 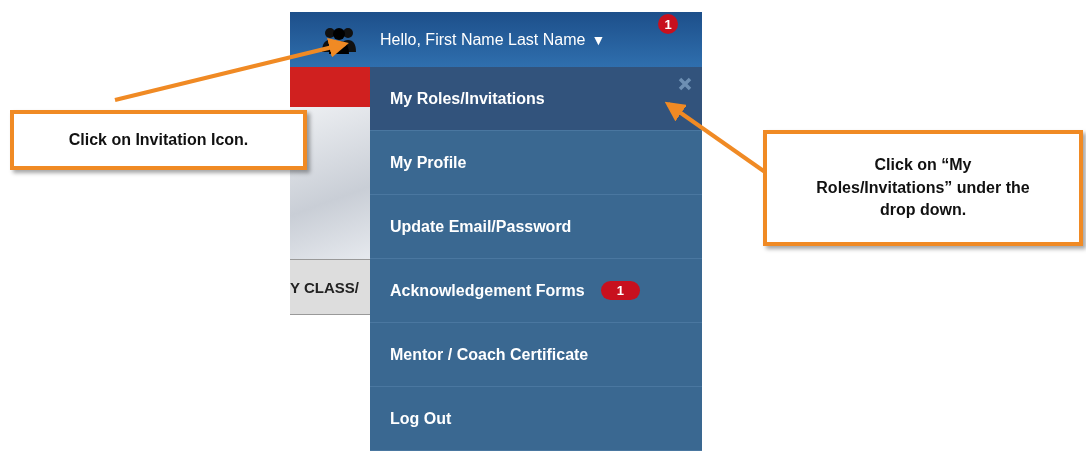 I want to click on menu-item: Log Out, so click(x=536, y=419).